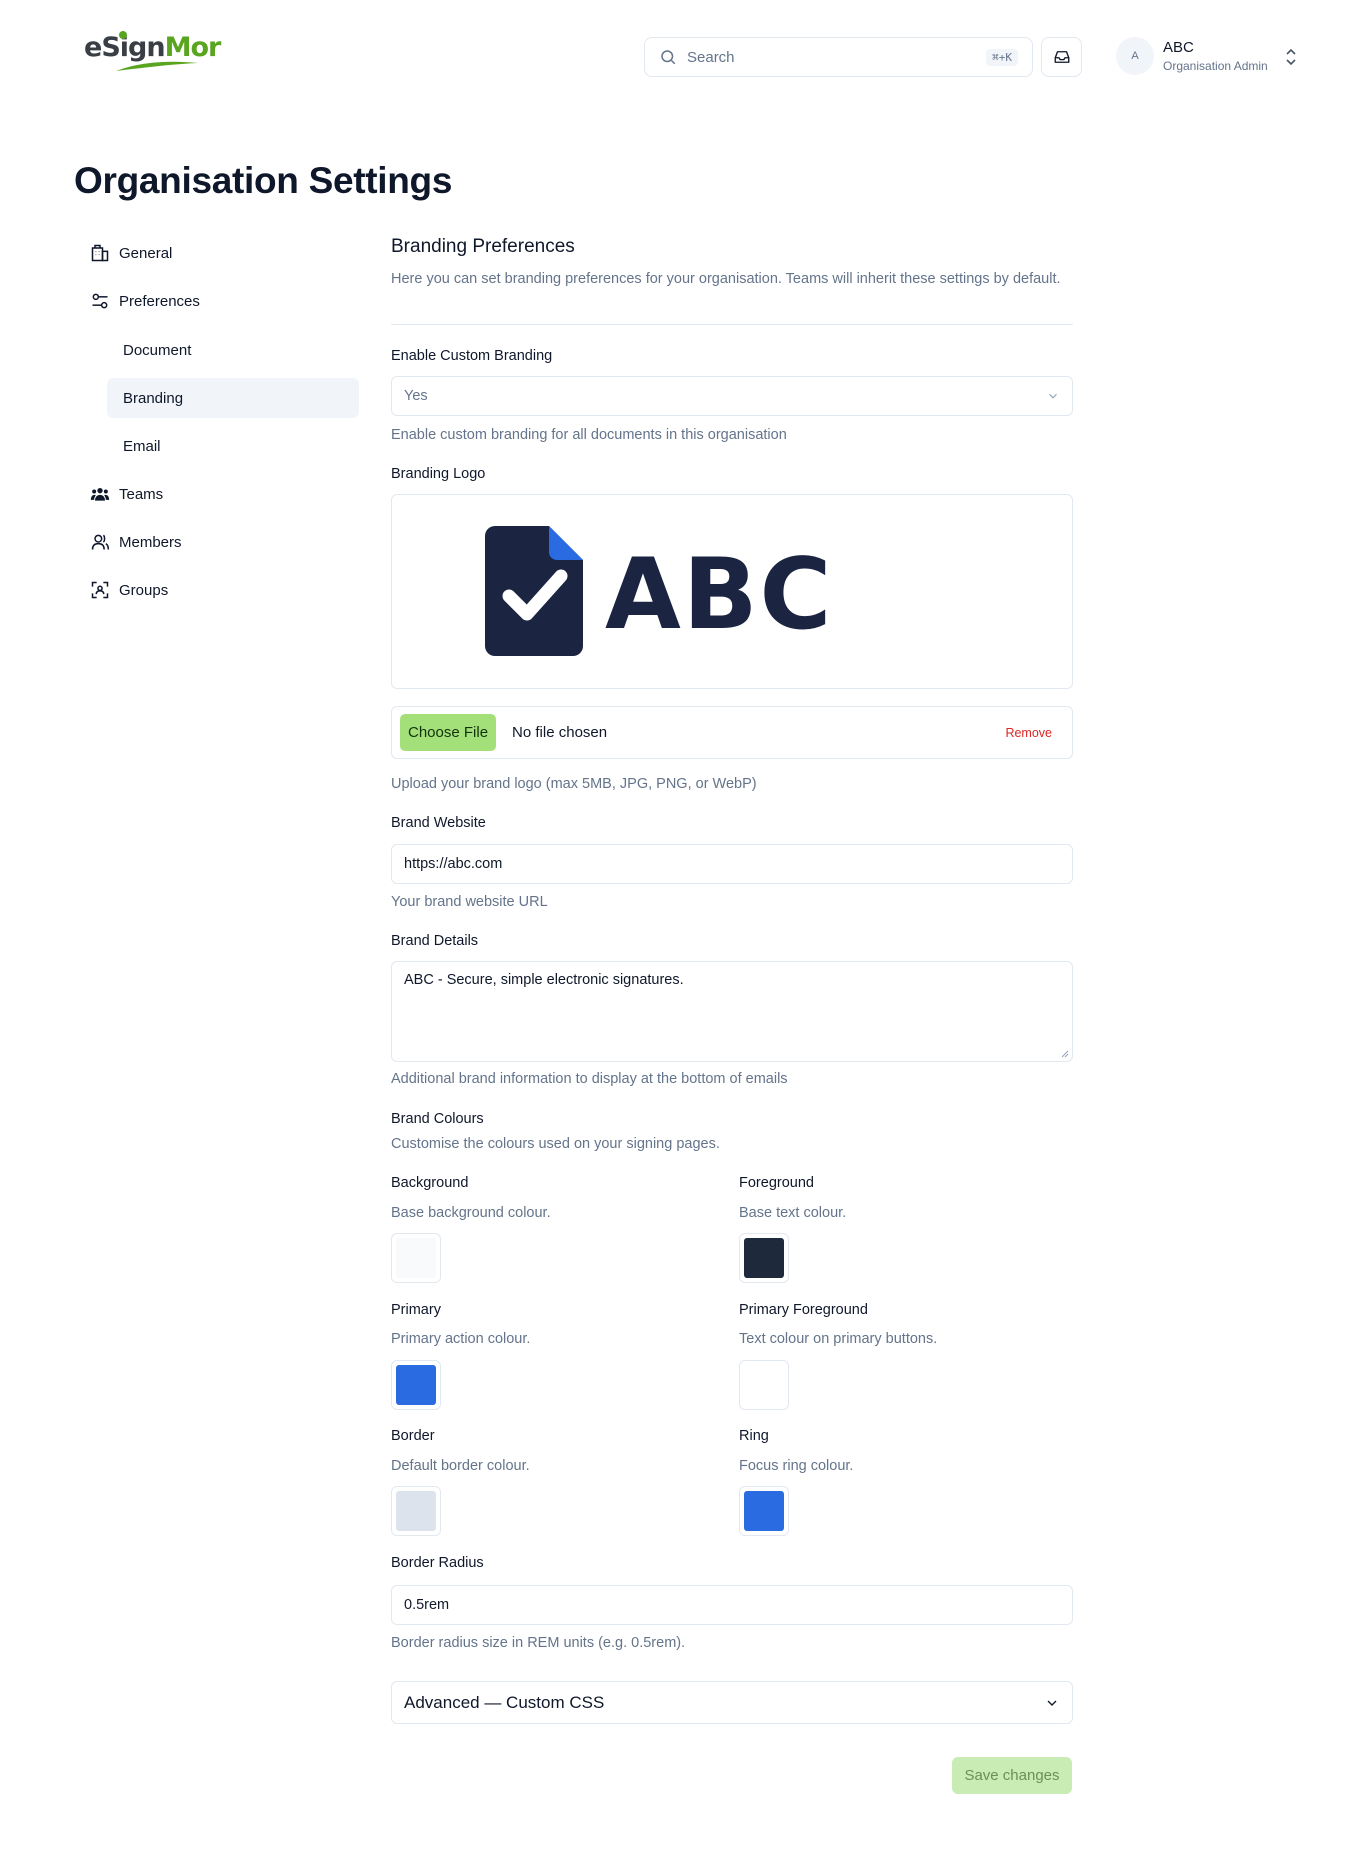 The height and width of the screenshot is (1851, 1348). What do you see at coordinates (146, 253) in the screenshot?
I see `sidebar-label-general: General` at bounding box center [146, 253].